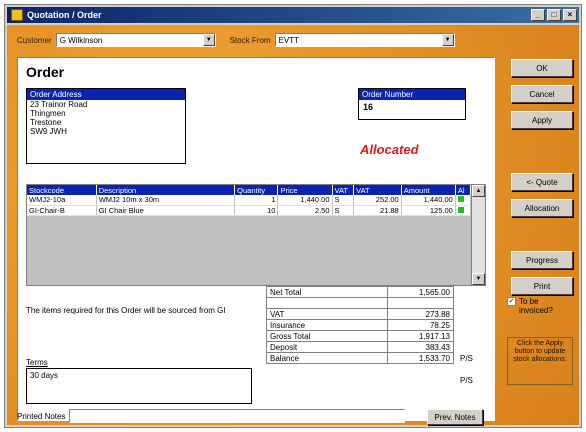 The height and width of the screenshot is (432, 586). I want to click on totals-label: Insurance, so click(327, 325).